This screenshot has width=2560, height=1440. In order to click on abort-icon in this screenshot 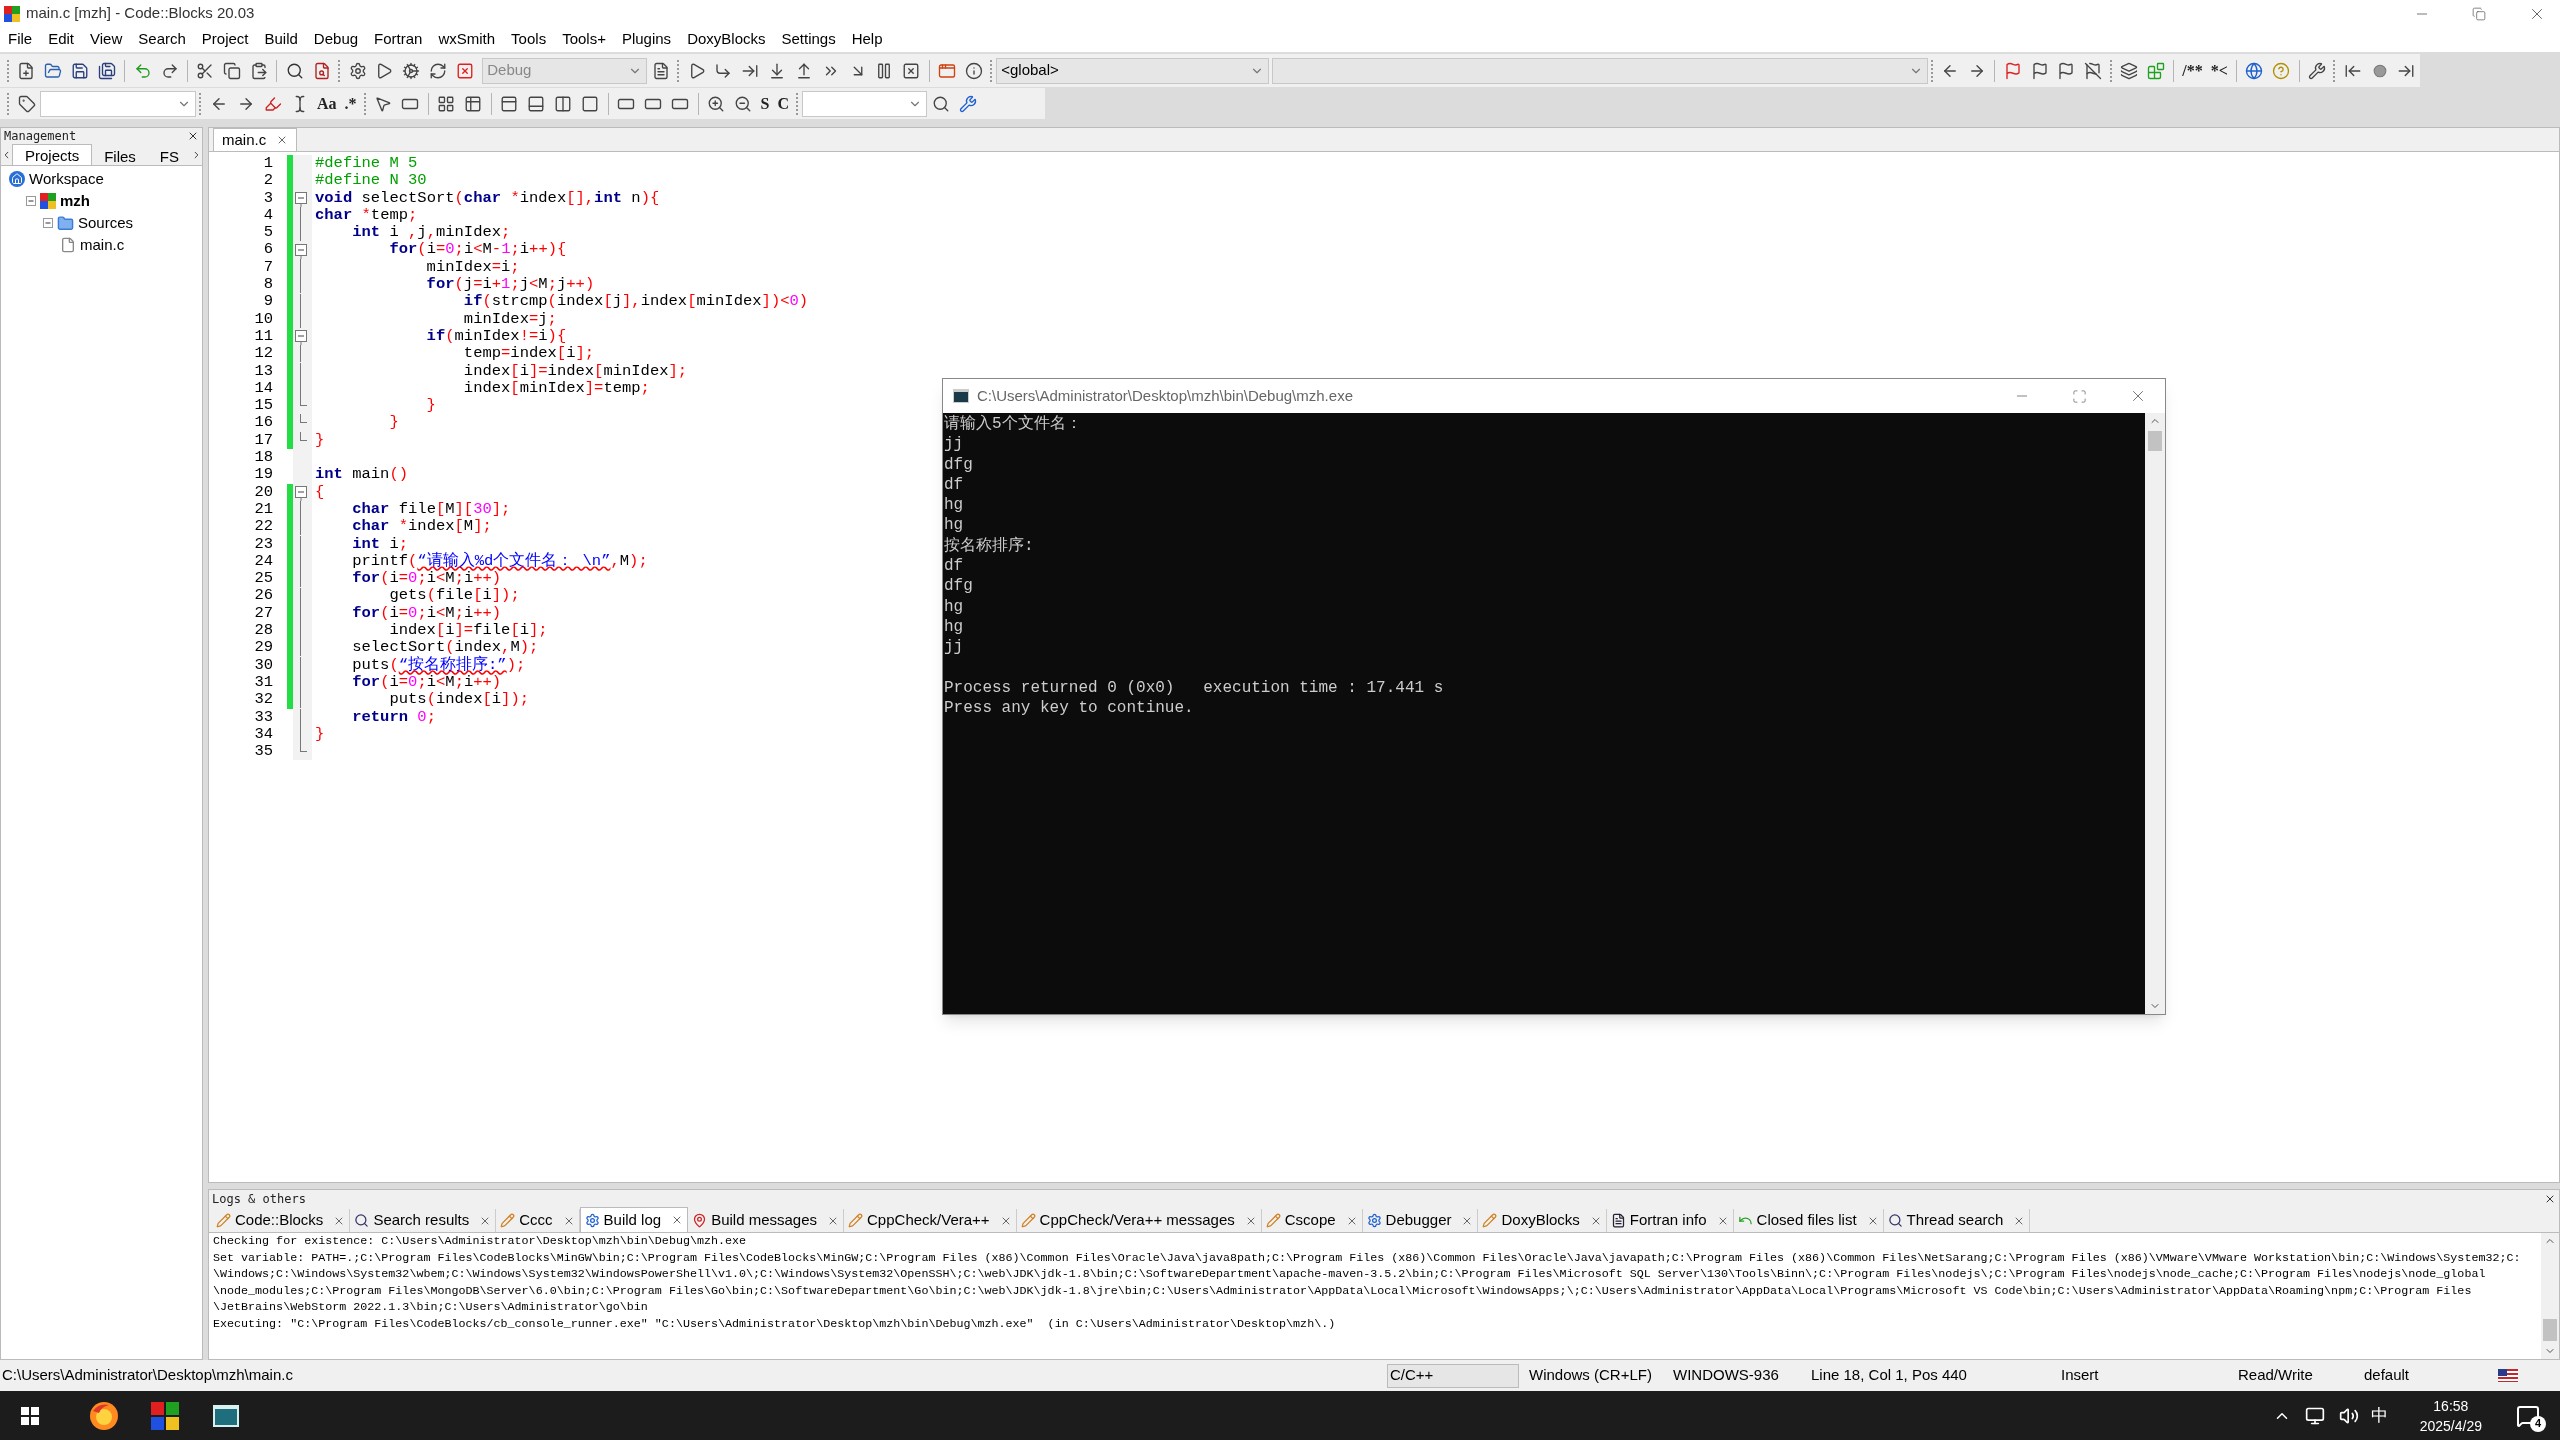, I will do `click(464, 70)`.